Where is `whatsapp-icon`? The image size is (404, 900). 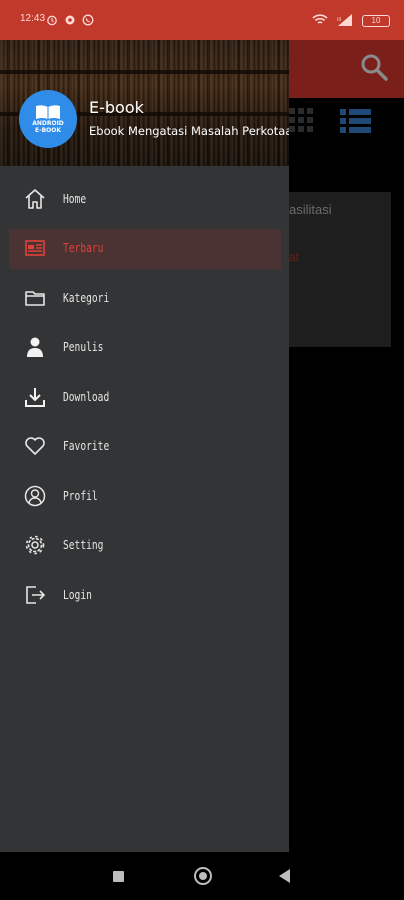
whatsapp-icon is located at coordinates (88, 18).